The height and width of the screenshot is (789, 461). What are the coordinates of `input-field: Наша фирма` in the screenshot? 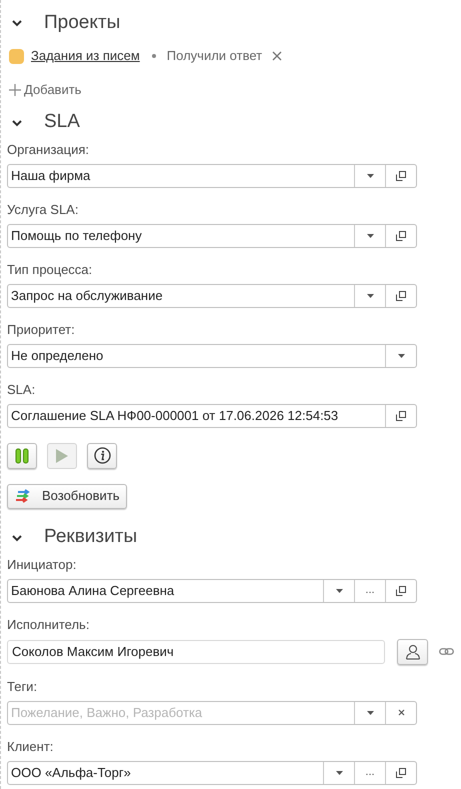 It's located at (212, 176).